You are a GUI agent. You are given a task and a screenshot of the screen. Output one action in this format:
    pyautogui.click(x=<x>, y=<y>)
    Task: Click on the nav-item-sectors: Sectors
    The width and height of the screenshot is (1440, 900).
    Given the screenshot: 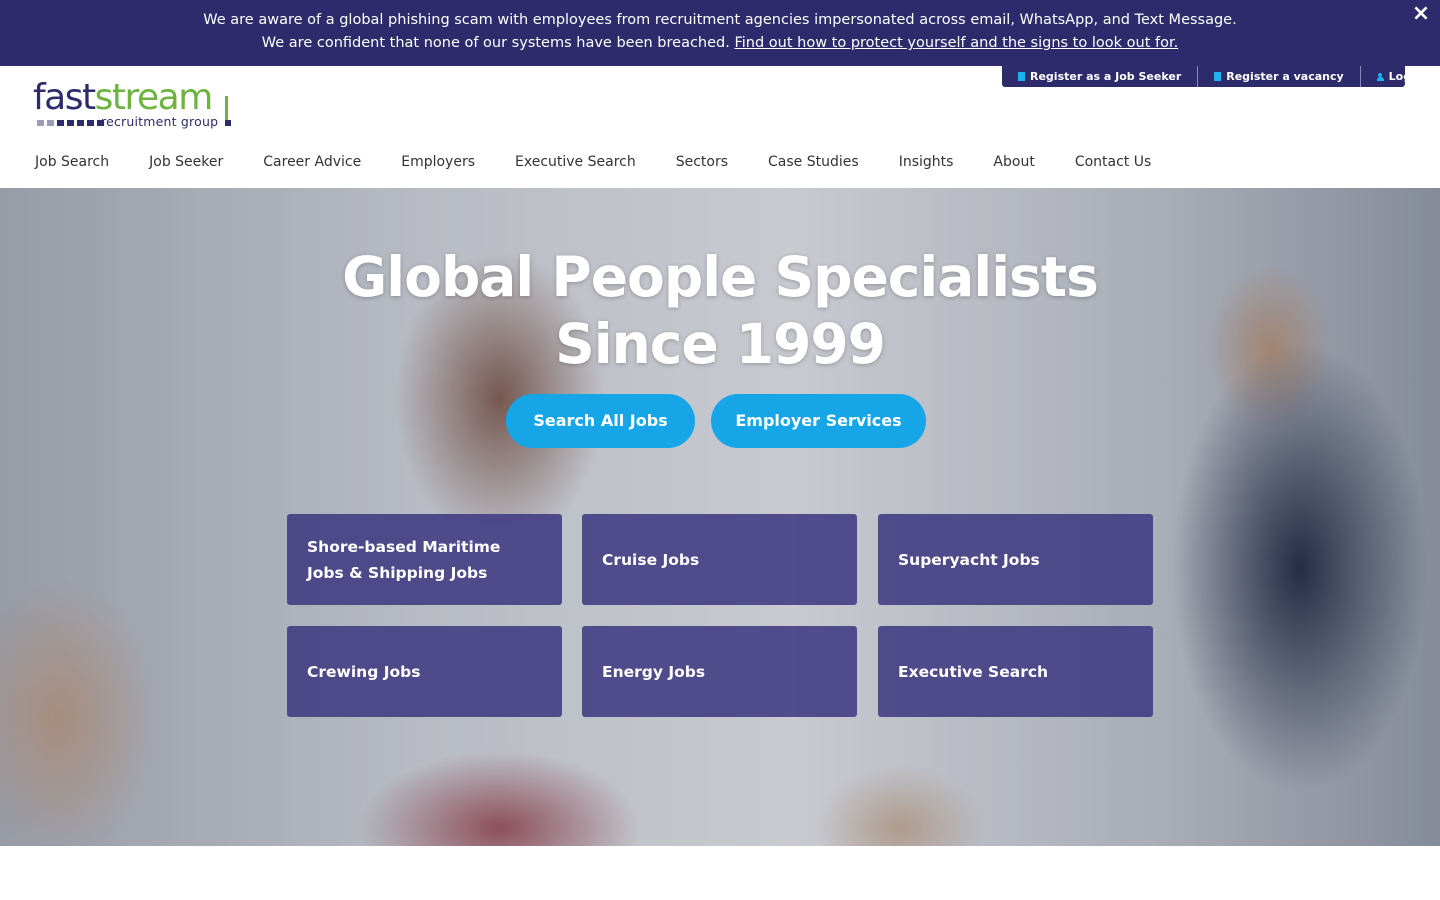 What is the action you would take?
    pyautogui.click(x=702, y=162)
    